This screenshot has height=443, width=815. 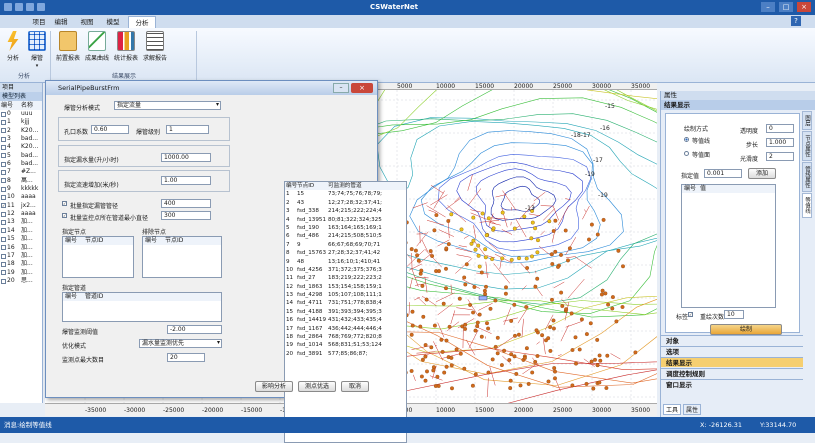 What do you see at coordinates (762, 173) in the screenshot?
I see `add-button: 添加` at bounding box center [762, 173].